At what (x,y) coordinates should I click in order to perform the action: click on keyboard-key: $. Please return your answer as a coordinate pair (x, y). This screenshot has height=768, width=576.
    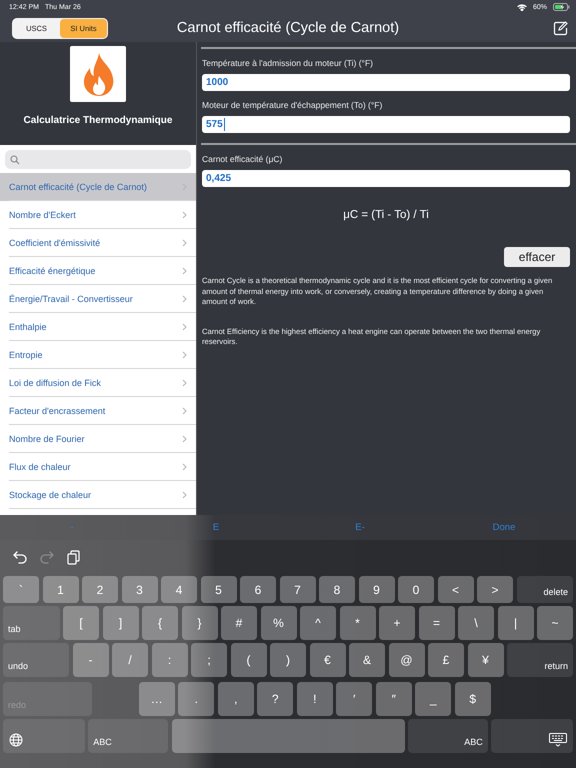
    Looking at the image, I should click on (472, 699).